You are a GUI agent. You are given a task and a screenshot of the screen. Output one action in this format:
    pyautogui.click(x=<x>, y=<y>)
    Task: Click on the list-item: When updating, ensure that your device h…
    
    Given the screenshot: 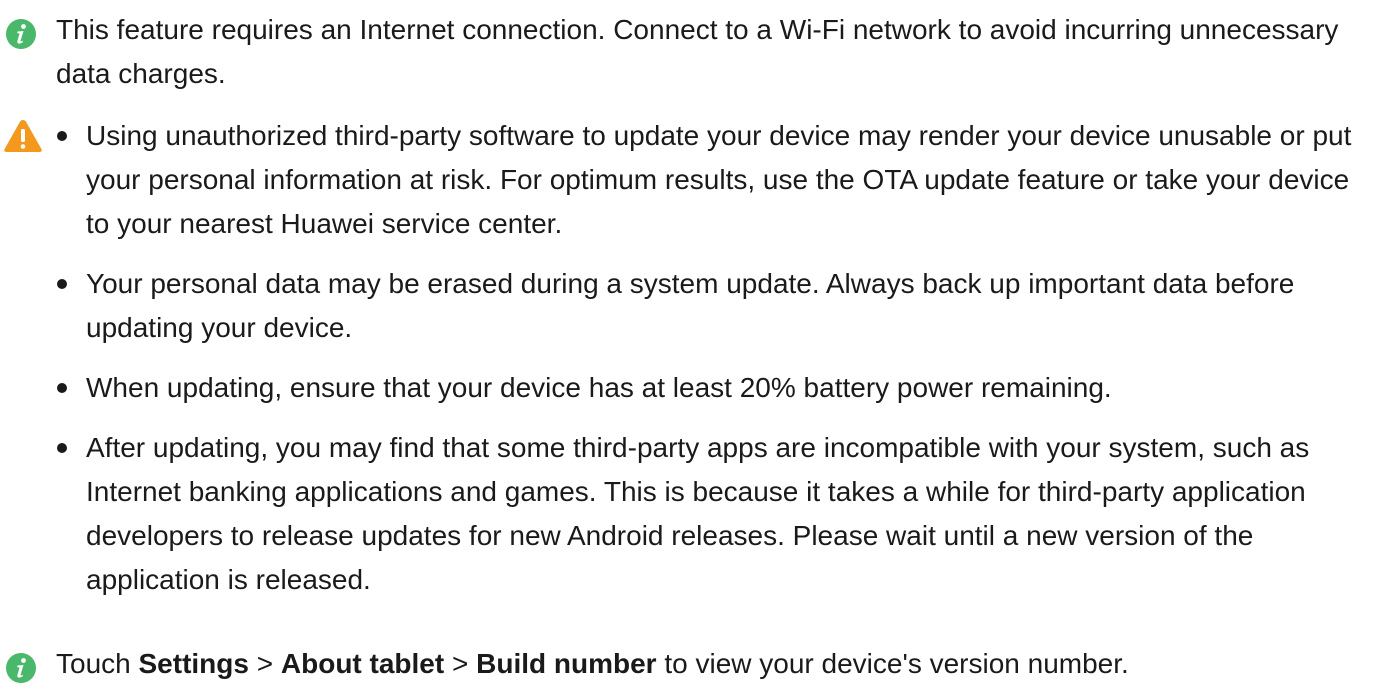 What is the action you would take?
    pyautogui.click(x=707, y=388)
    